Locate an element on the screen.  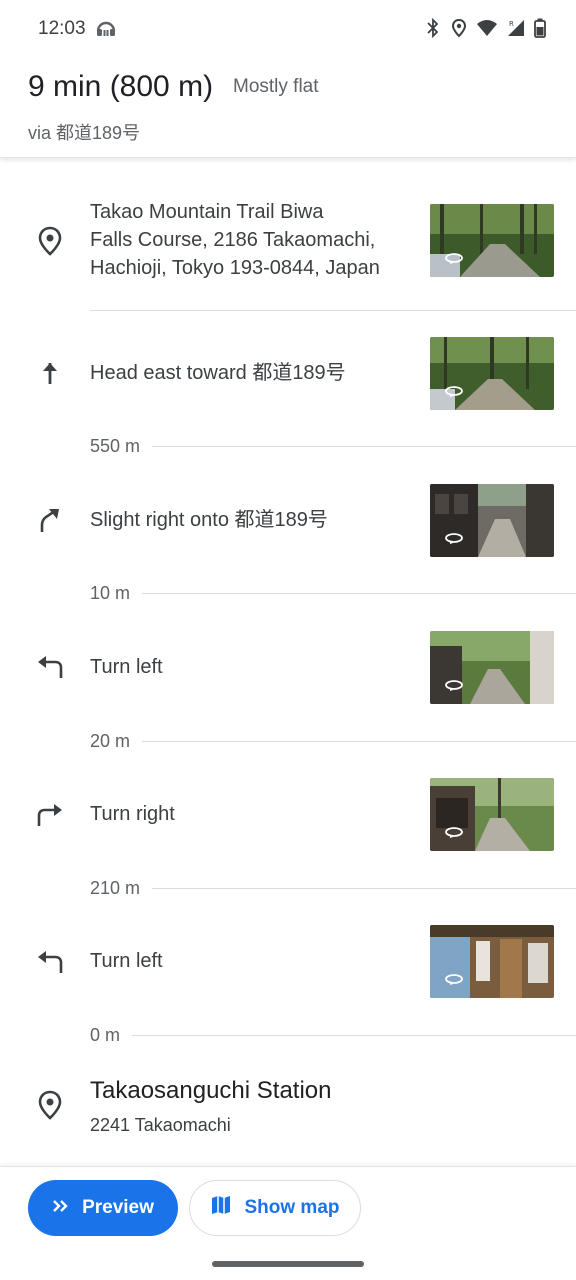
signal-icon: R is located at coordinates (516, 28).